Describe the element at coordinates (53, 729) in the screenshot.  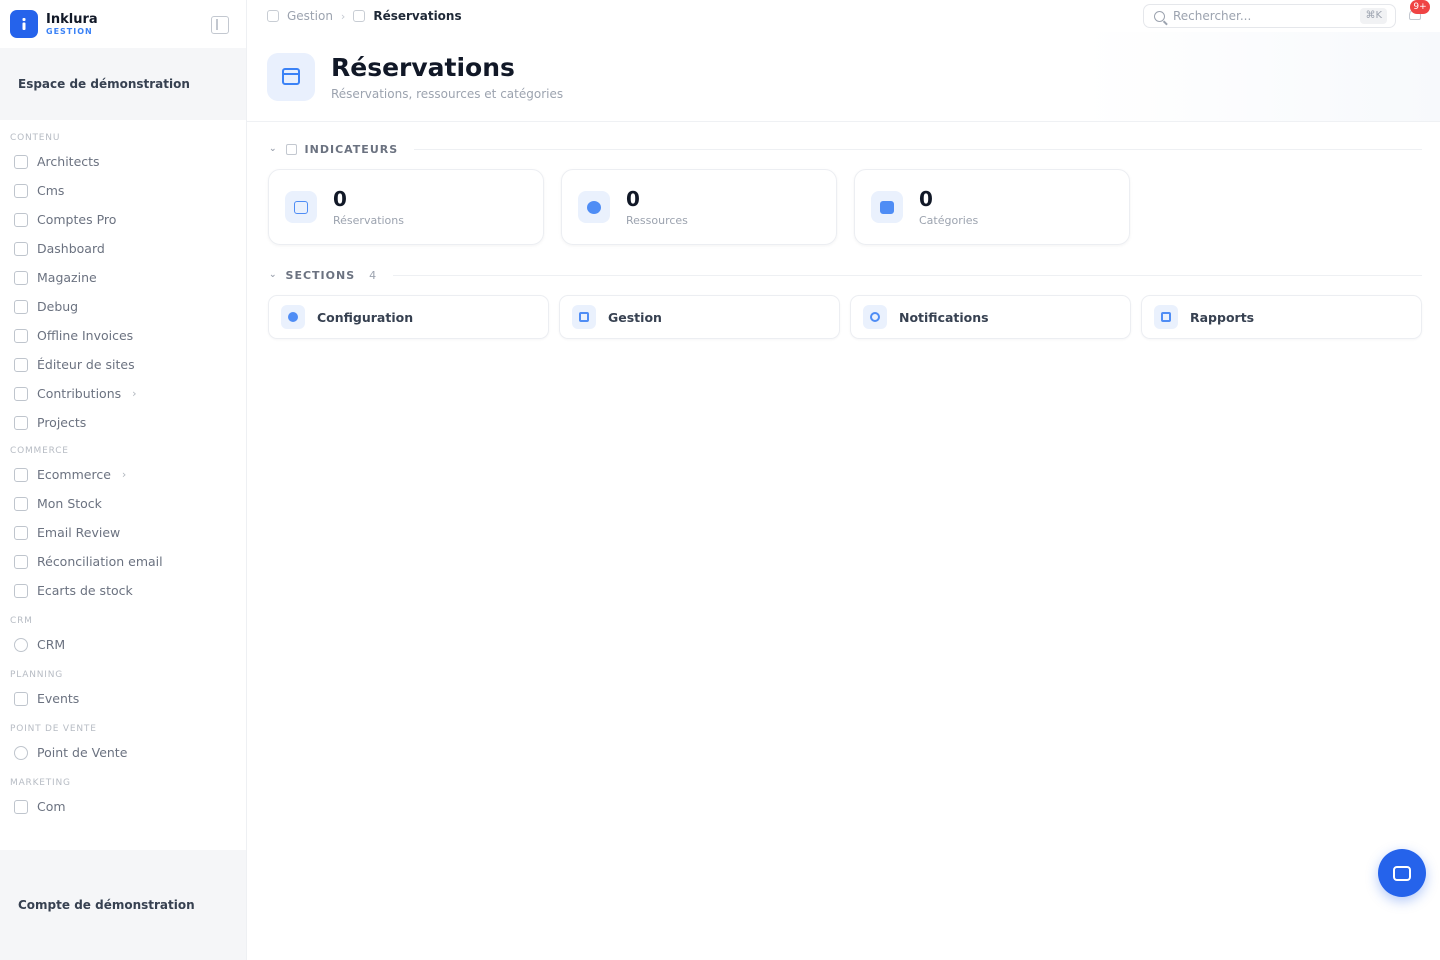
I see `nav-section-label: POINT DE VENTE` at that location.